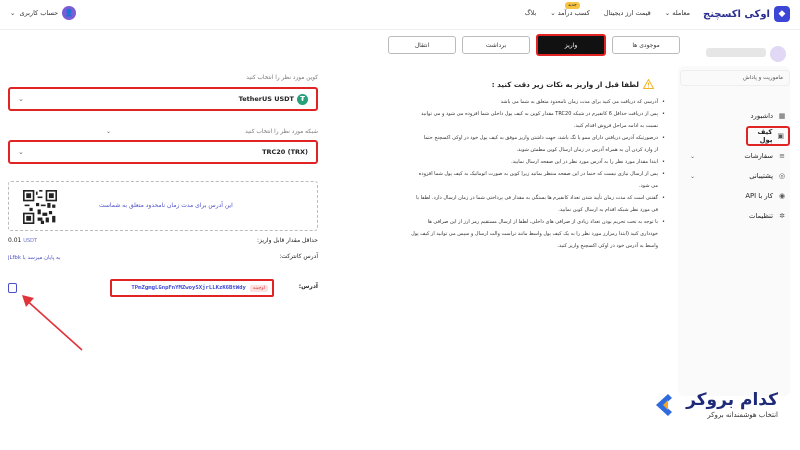 The image size is (800, 450). Describe the element at coordinates (782, 116) in the screenshot. I see `dashboard-icon: ▦` at that location.